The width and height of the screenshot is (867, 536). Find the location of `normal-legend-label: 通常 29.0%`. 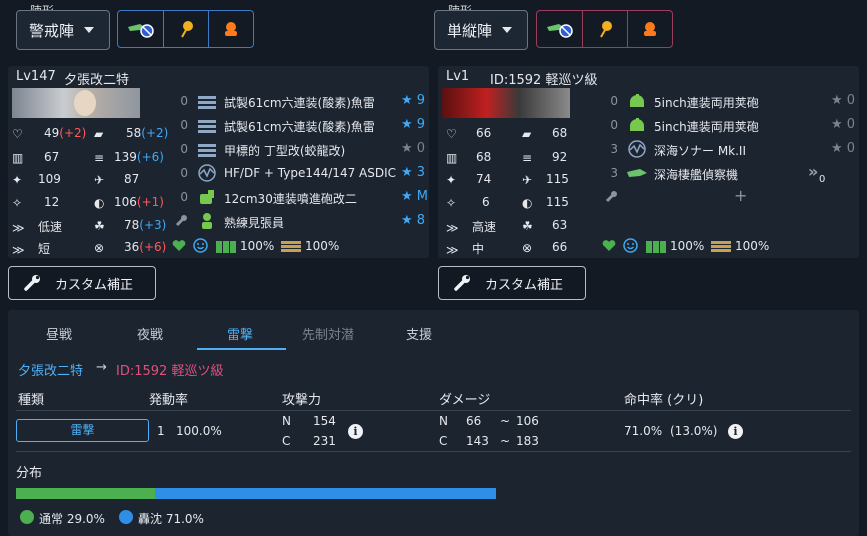

normal-legend-label: 通常 29.0% is located at coordinates (72, 519).